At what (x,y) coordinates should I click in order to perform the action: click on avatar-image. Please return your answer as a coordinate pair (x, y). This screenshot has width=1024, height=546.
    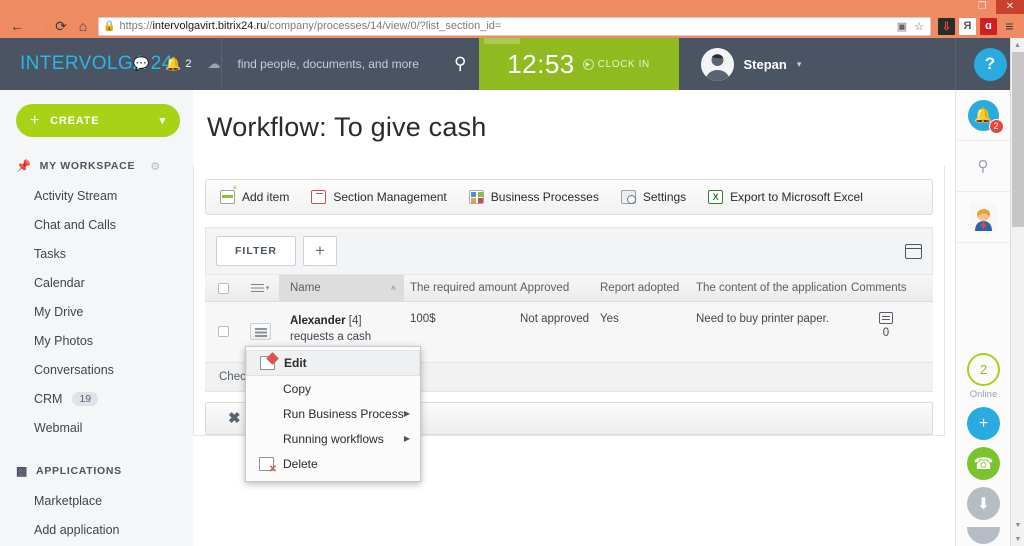
    Looking at the image, I should click on (717, 64).